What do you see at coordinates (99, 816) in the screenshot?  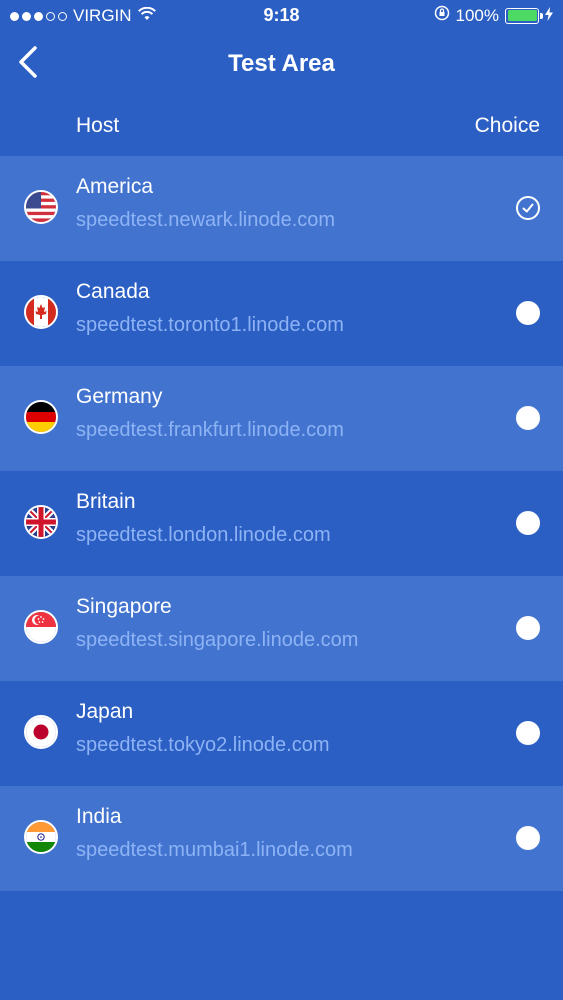 I see `country-name: India` at bounding box center [99, 816].